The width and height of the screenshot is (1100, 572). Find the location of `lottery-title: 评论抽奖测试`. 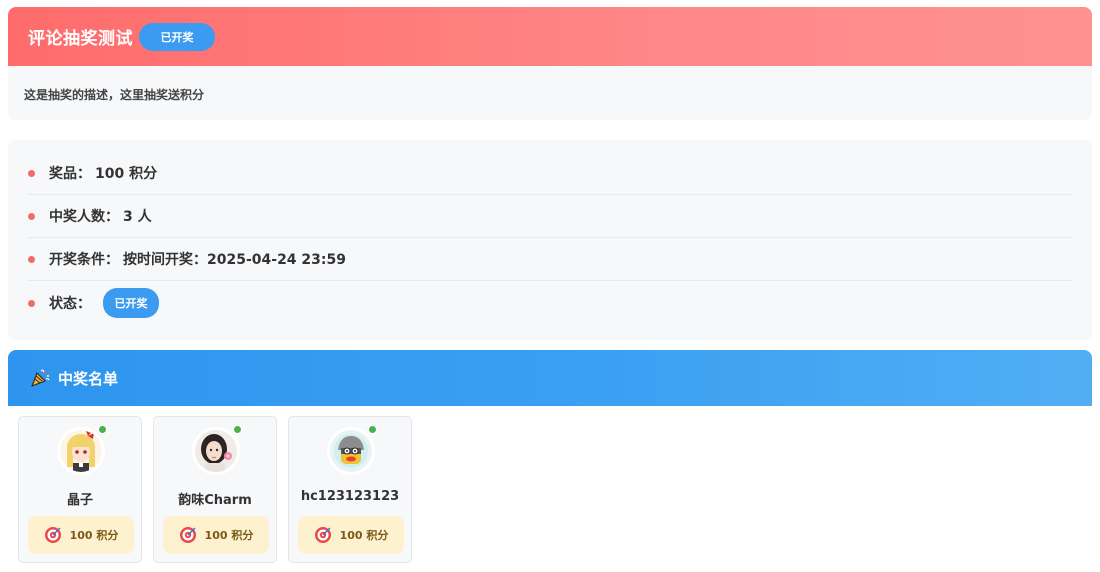

lottery-title: 评论抽奖测试 is located at coordinates (80, 39).